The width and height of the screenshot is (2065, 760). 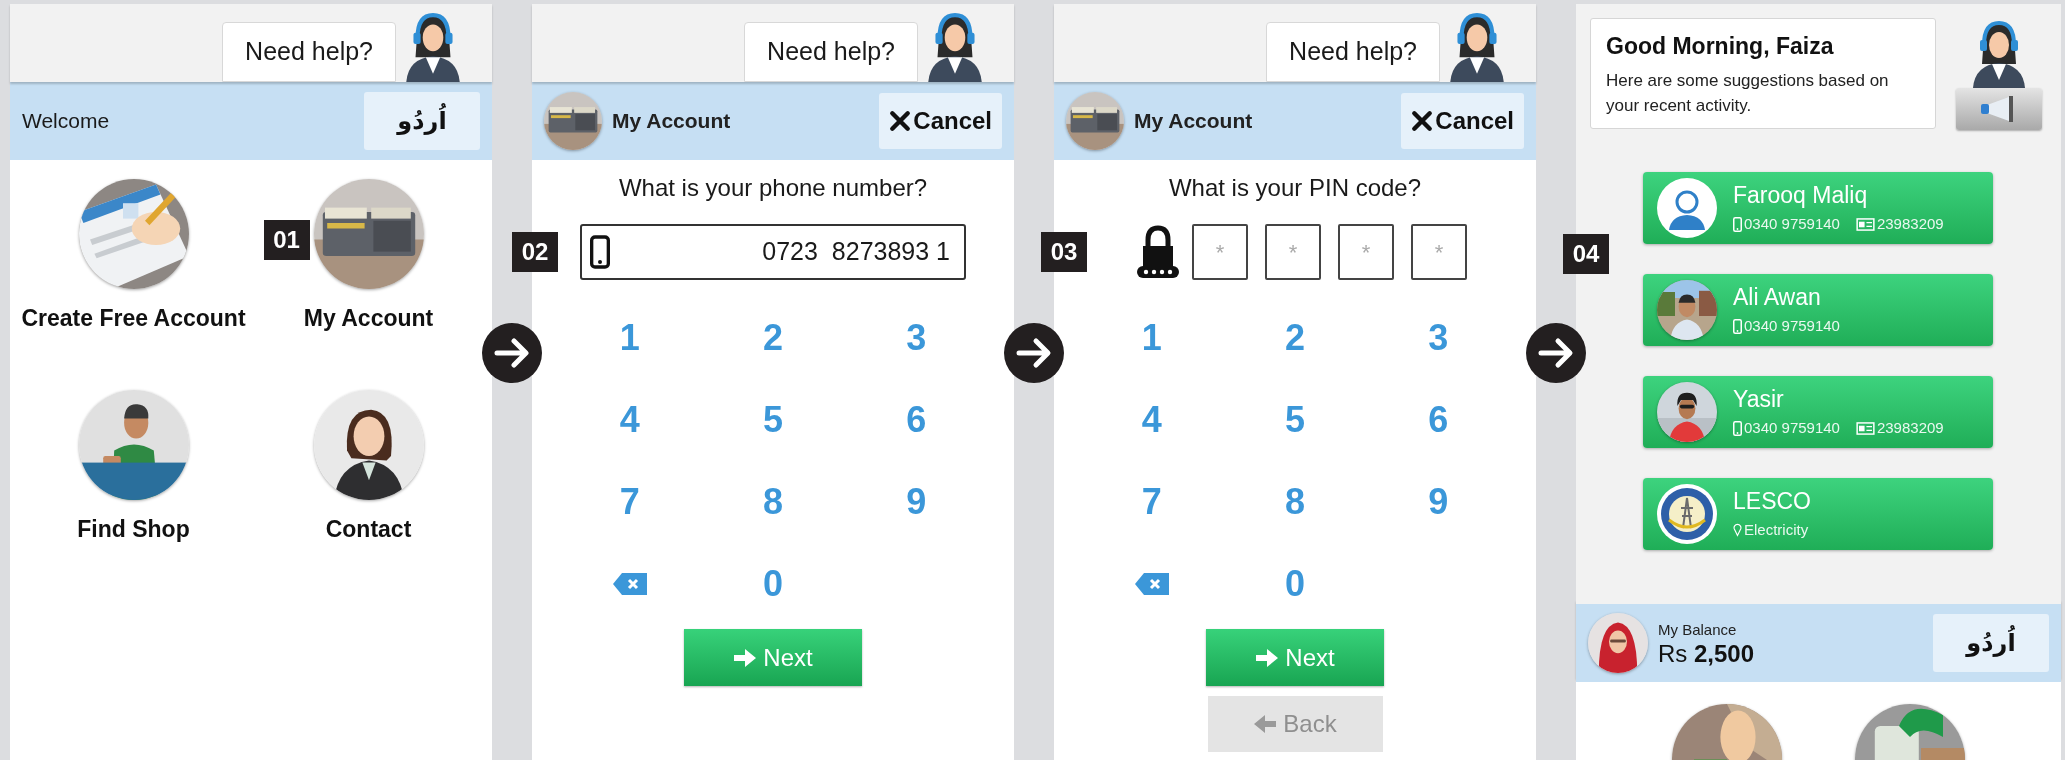 I want to click on tile-label: Contact, so click(x=368, y=528).